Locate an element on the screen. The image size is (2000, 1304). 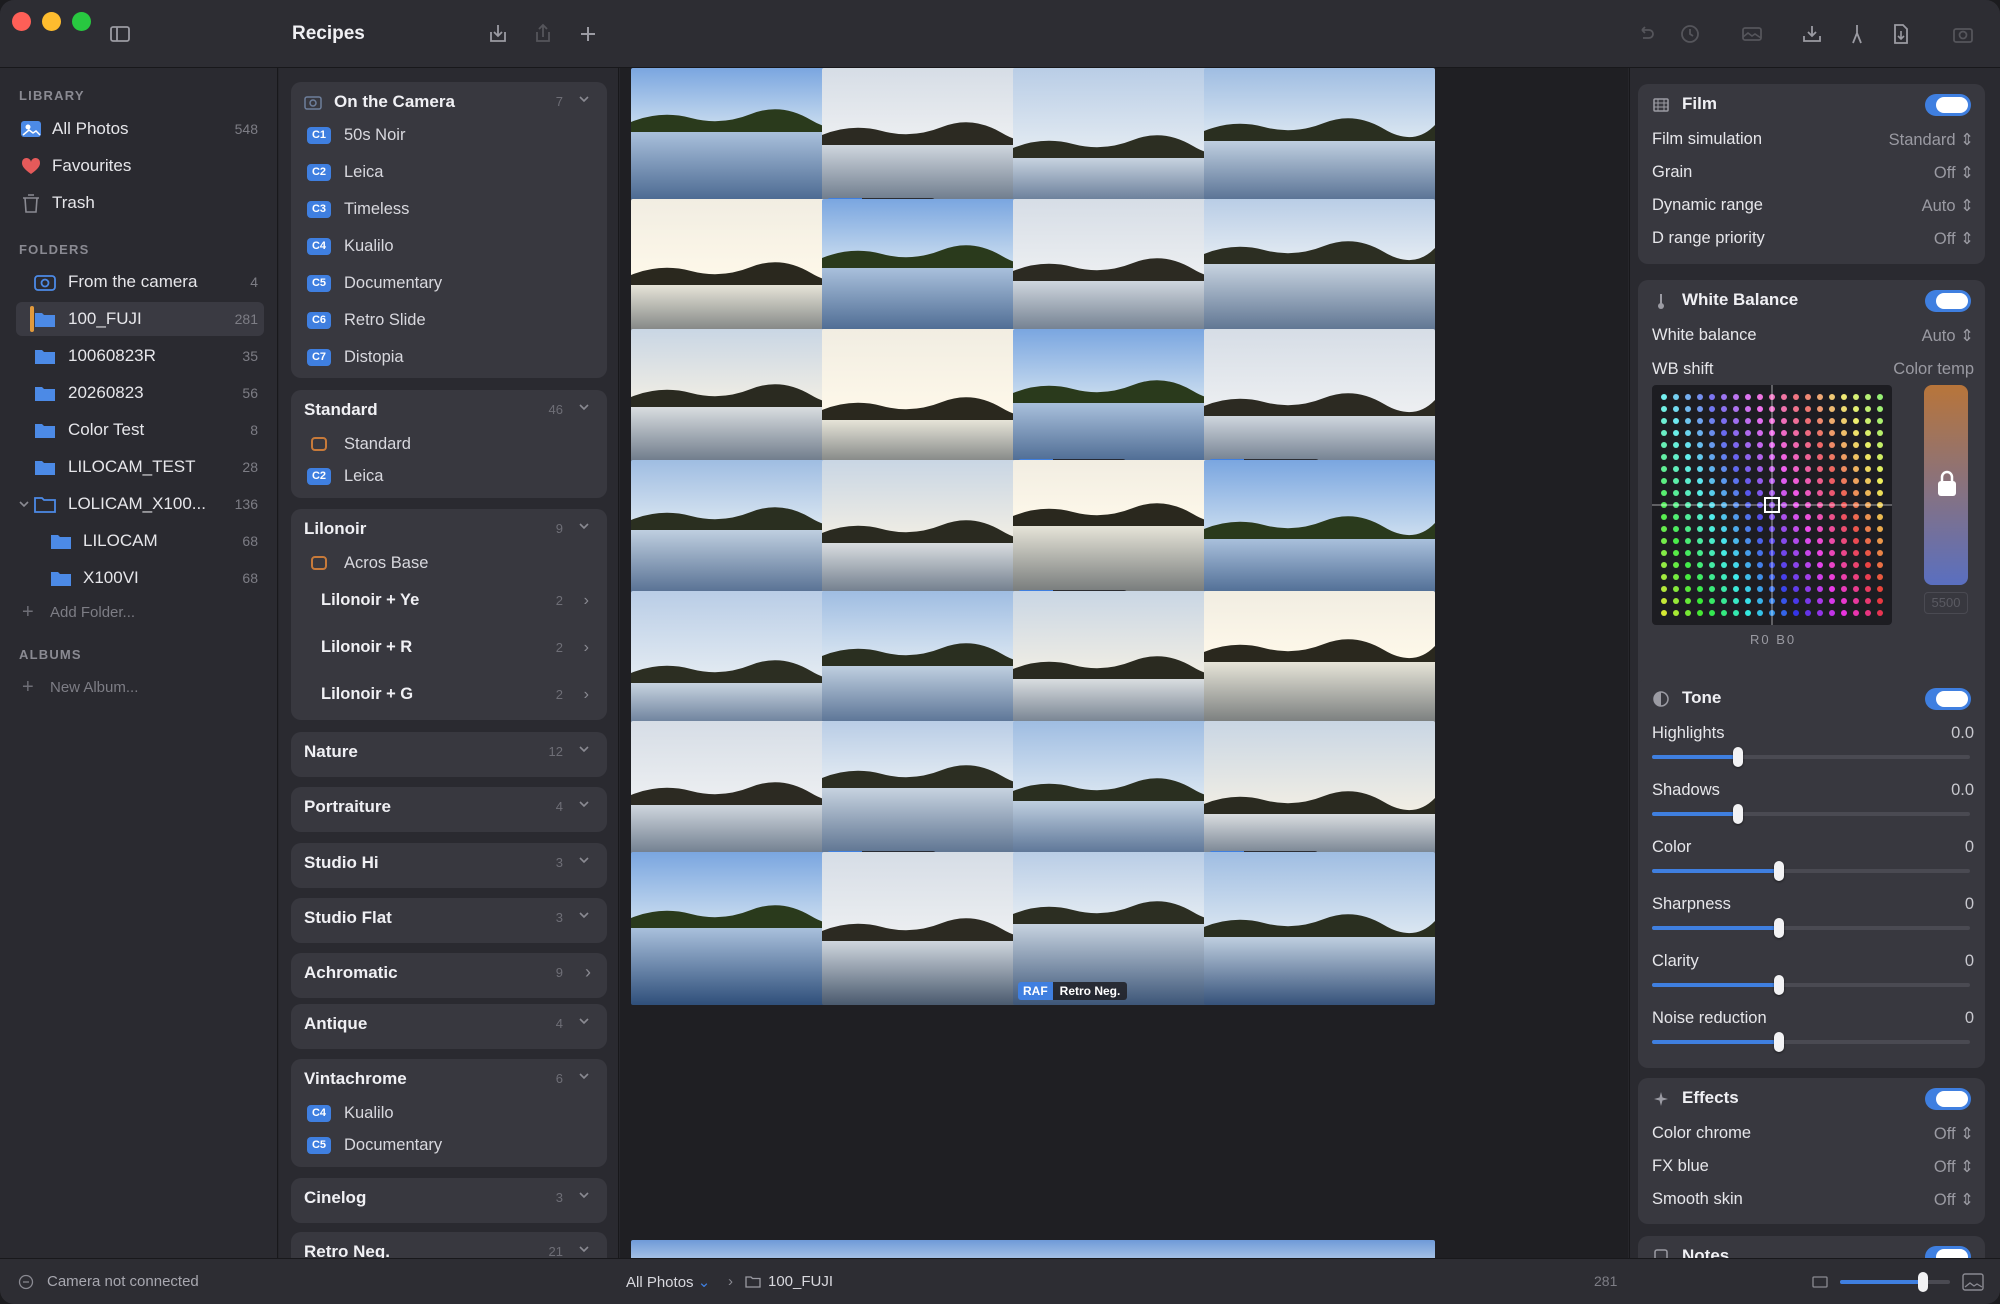
minimize-window-button is located at coordinates (51, 21).